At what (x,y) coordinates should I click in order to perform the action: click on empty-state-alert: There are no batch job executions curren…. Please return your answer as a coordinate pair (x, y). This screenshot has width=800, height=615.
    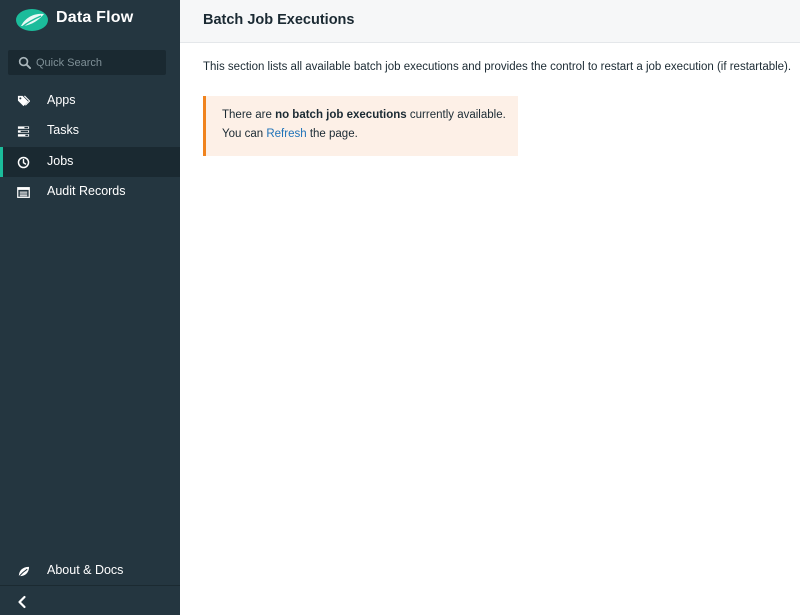
    Looking at the image, I should click on (360, 126).